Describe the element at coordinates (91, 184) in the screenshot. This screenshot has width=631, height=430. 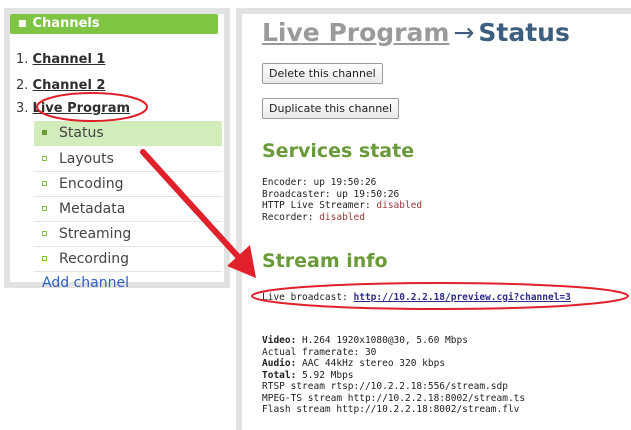
I see `sidebar-item-label: Encoding` at that location.